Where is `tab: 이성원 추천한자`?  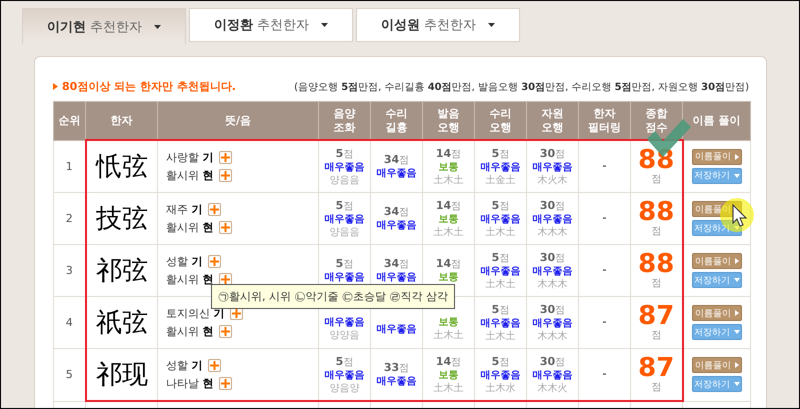 tab: 이성원 추천한자 is located at coordinates (438, 25).